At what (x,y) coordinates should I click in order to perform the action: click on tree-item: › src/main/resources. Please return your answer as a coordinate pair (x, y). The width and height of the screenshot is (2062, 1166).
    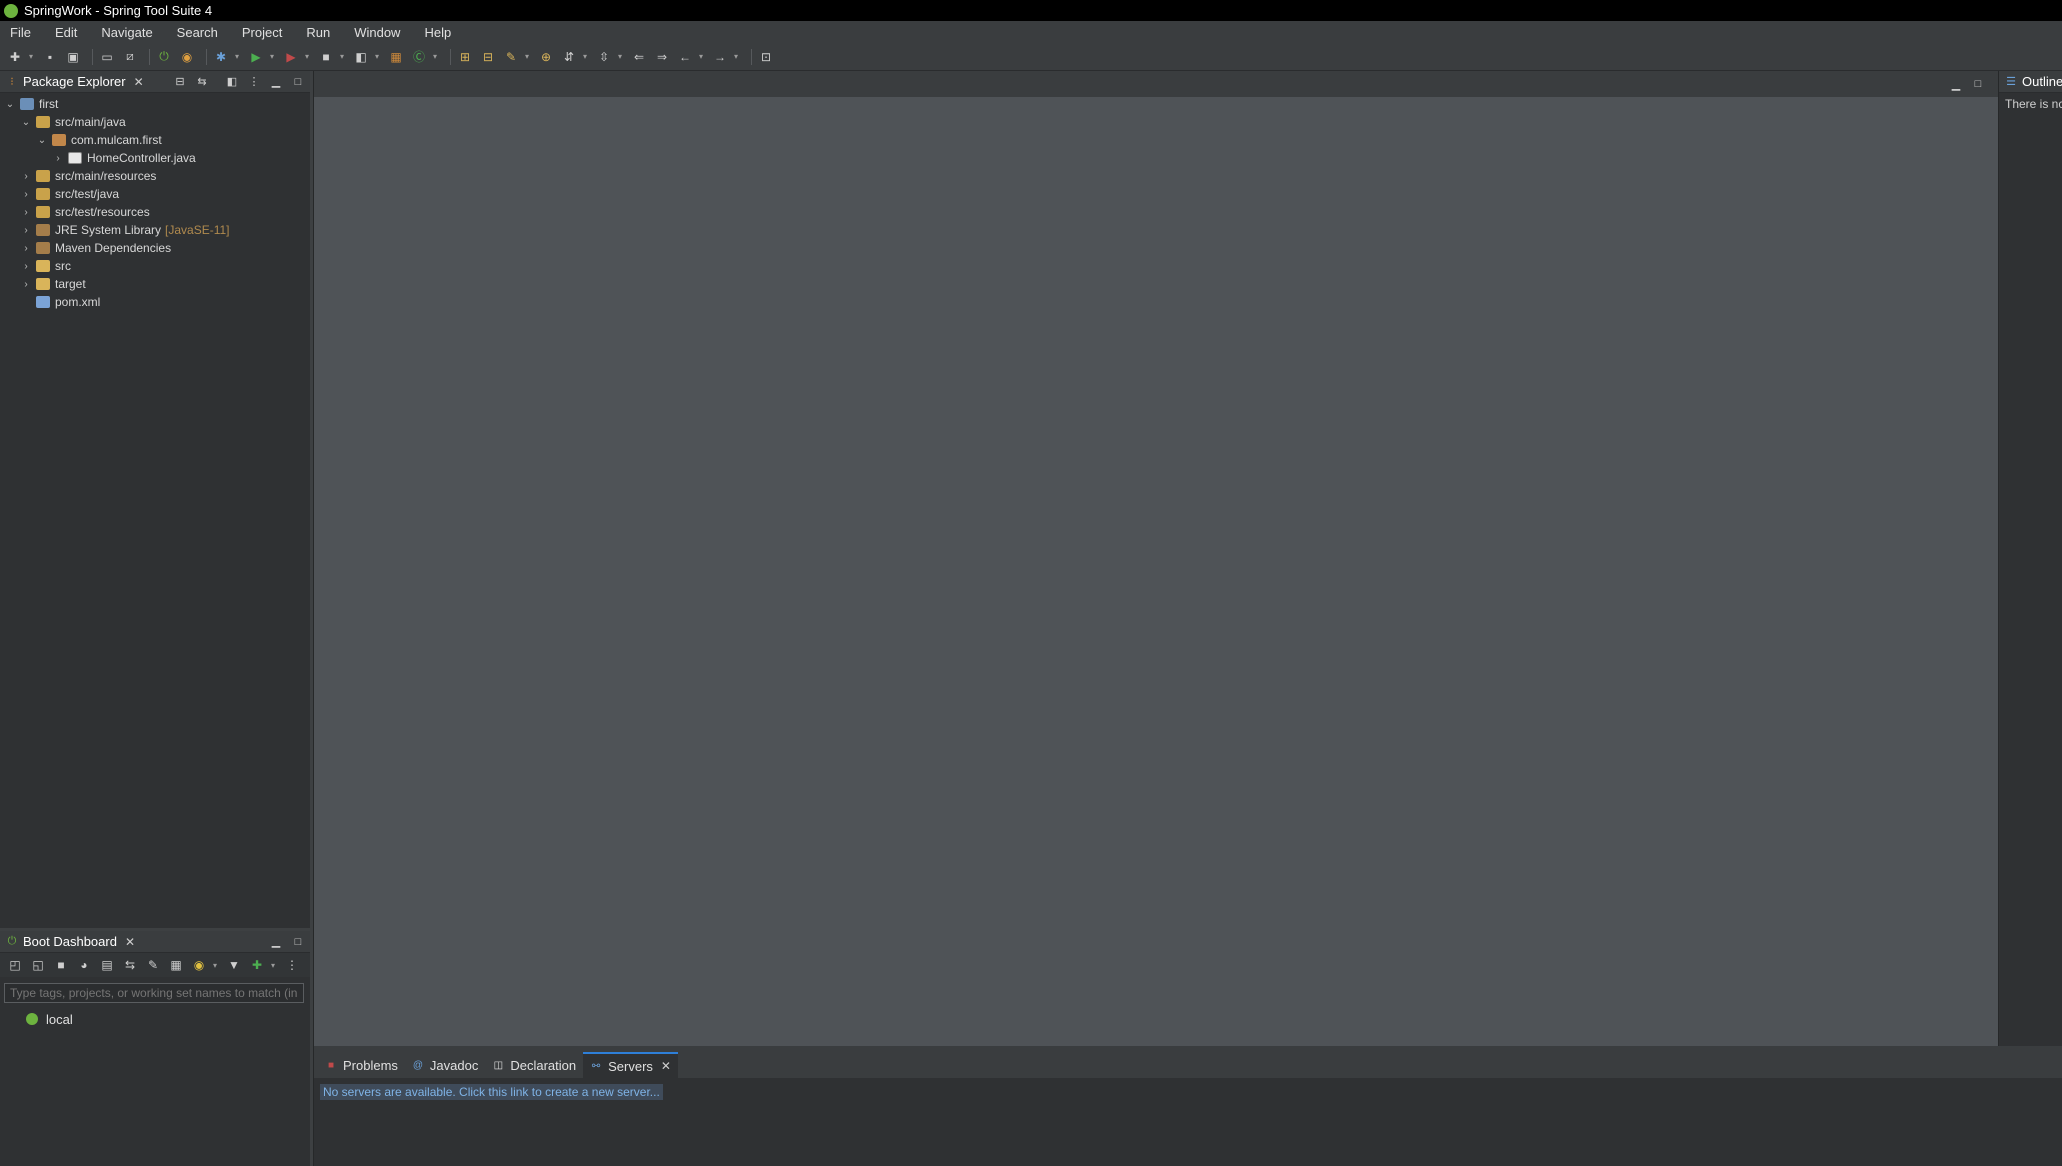
    Looking at the image, I should click on (155, 176).